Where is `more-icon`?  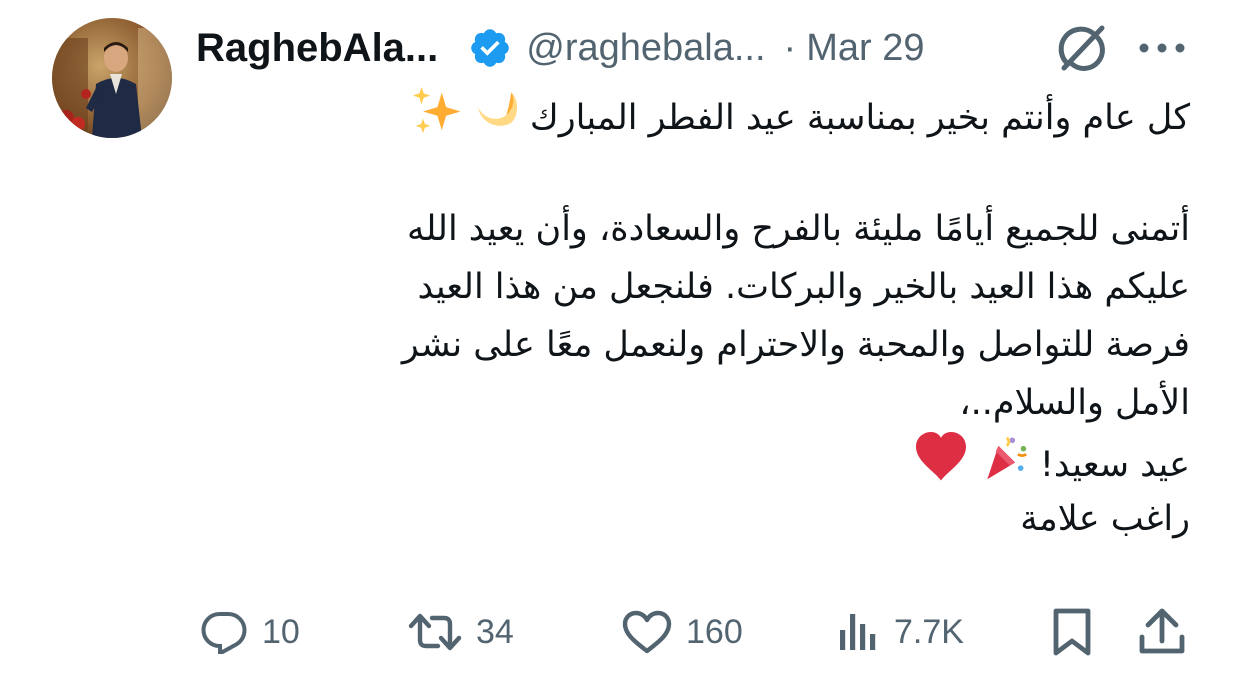 more-icon is located at coordinates (1162, 48).